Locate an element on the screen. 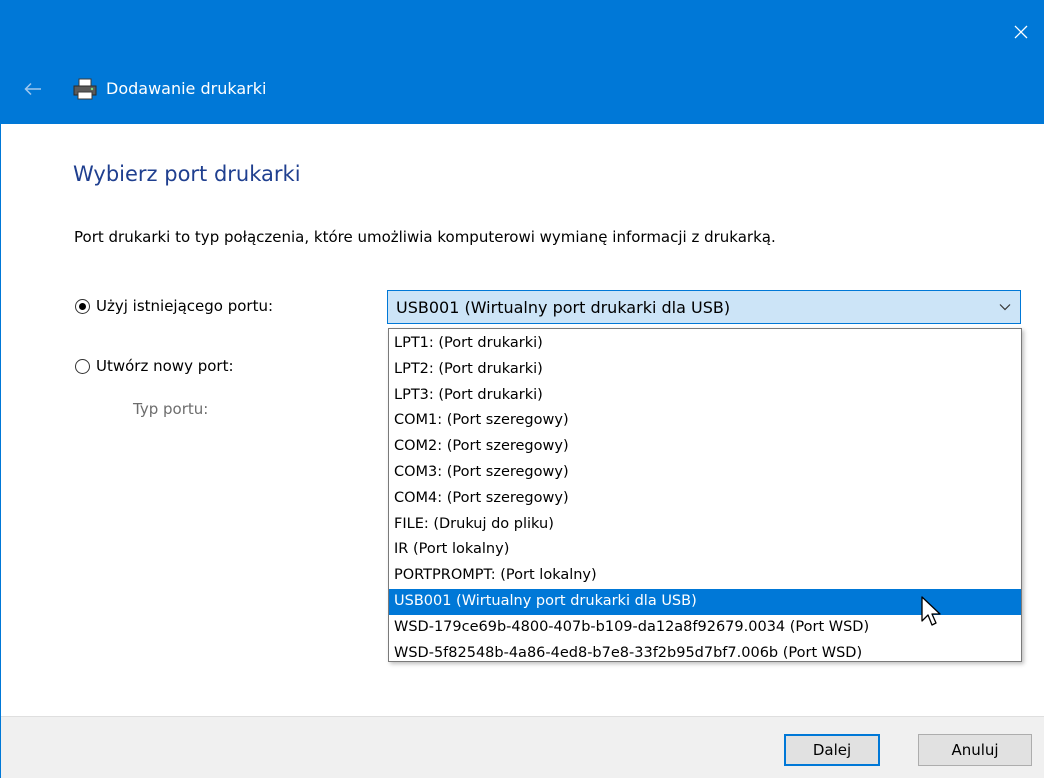 The width and height of the screenshot is (1044, 778). dropdown-item: LPT3: (Port drukarki) is located at coordinates (705, 396).